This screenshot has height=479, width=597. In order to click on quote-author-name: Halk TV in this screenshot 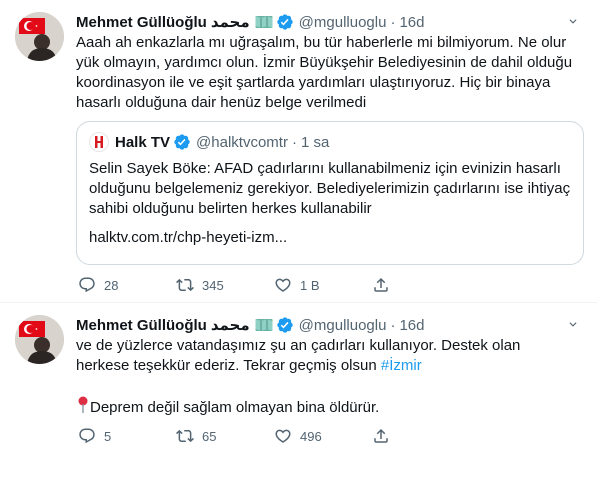, I will do `click(143, 142)`.